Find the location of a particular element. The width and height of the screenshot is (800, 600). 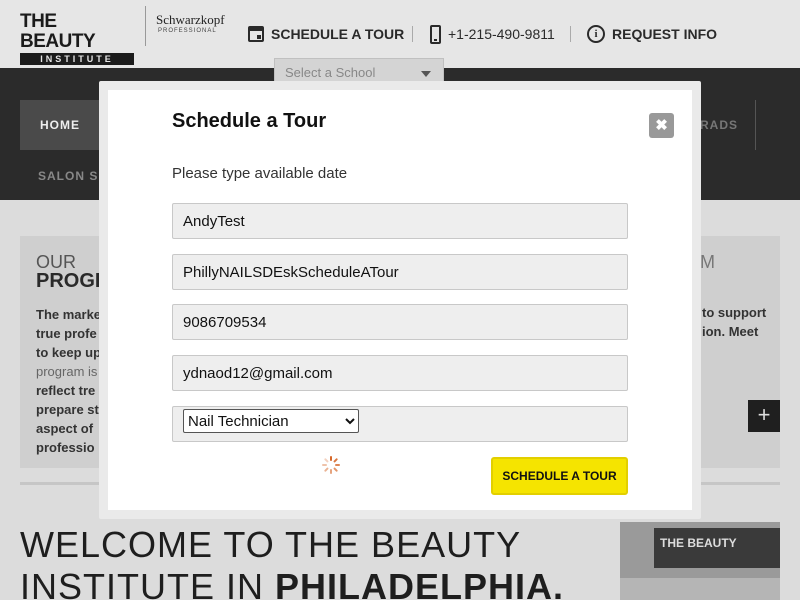

chevron-down-icon is located at coordinates (426, 74).